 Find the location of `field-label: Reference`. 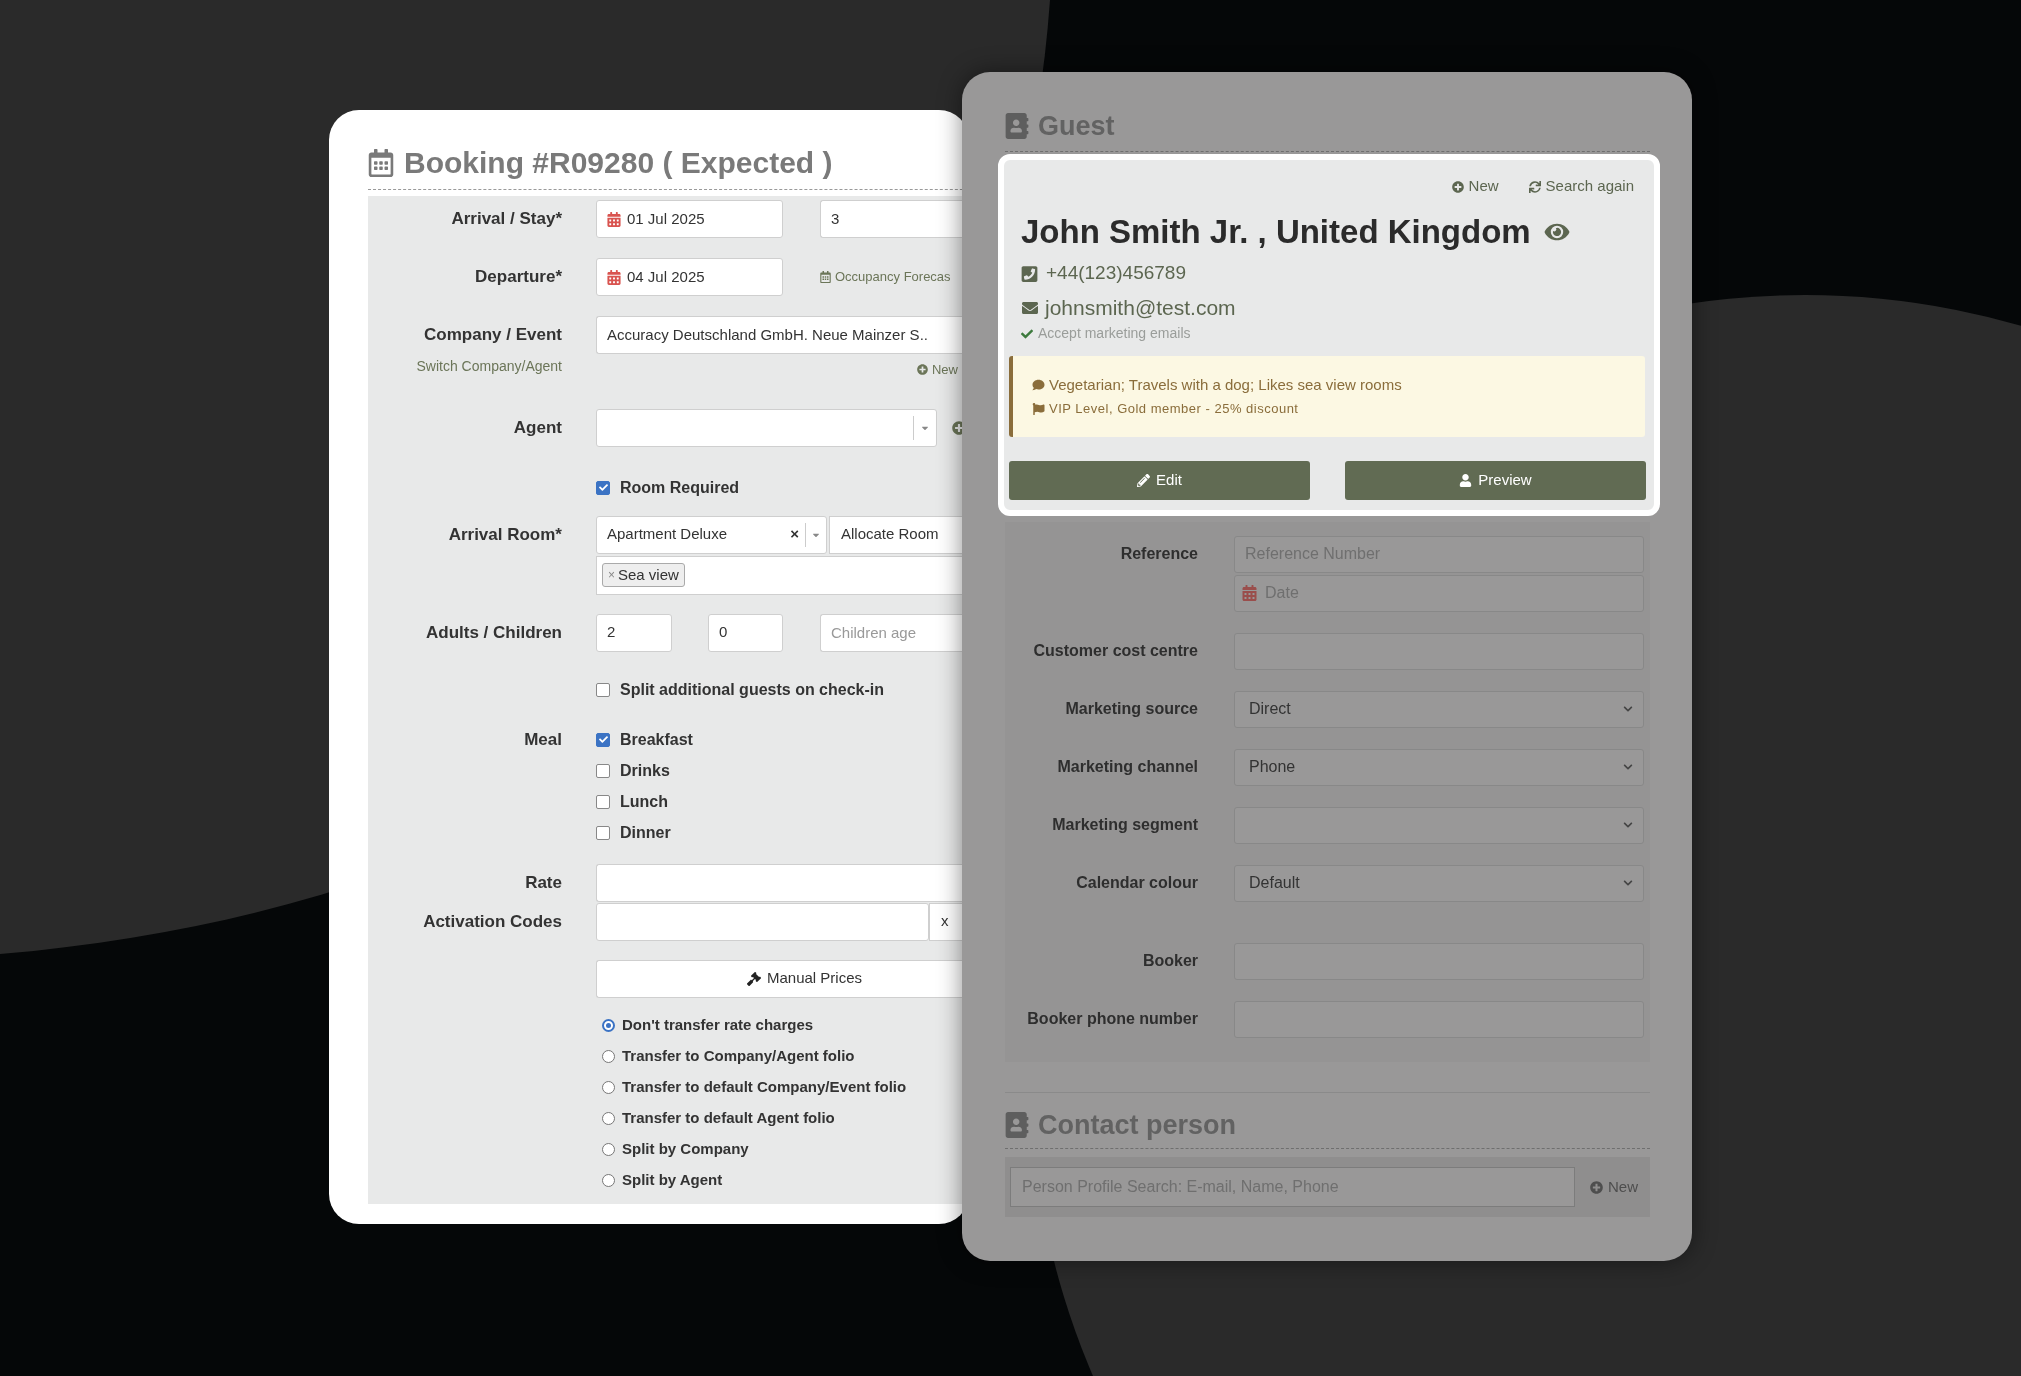

field-label: Reference is located at coordinates (1159, 554).